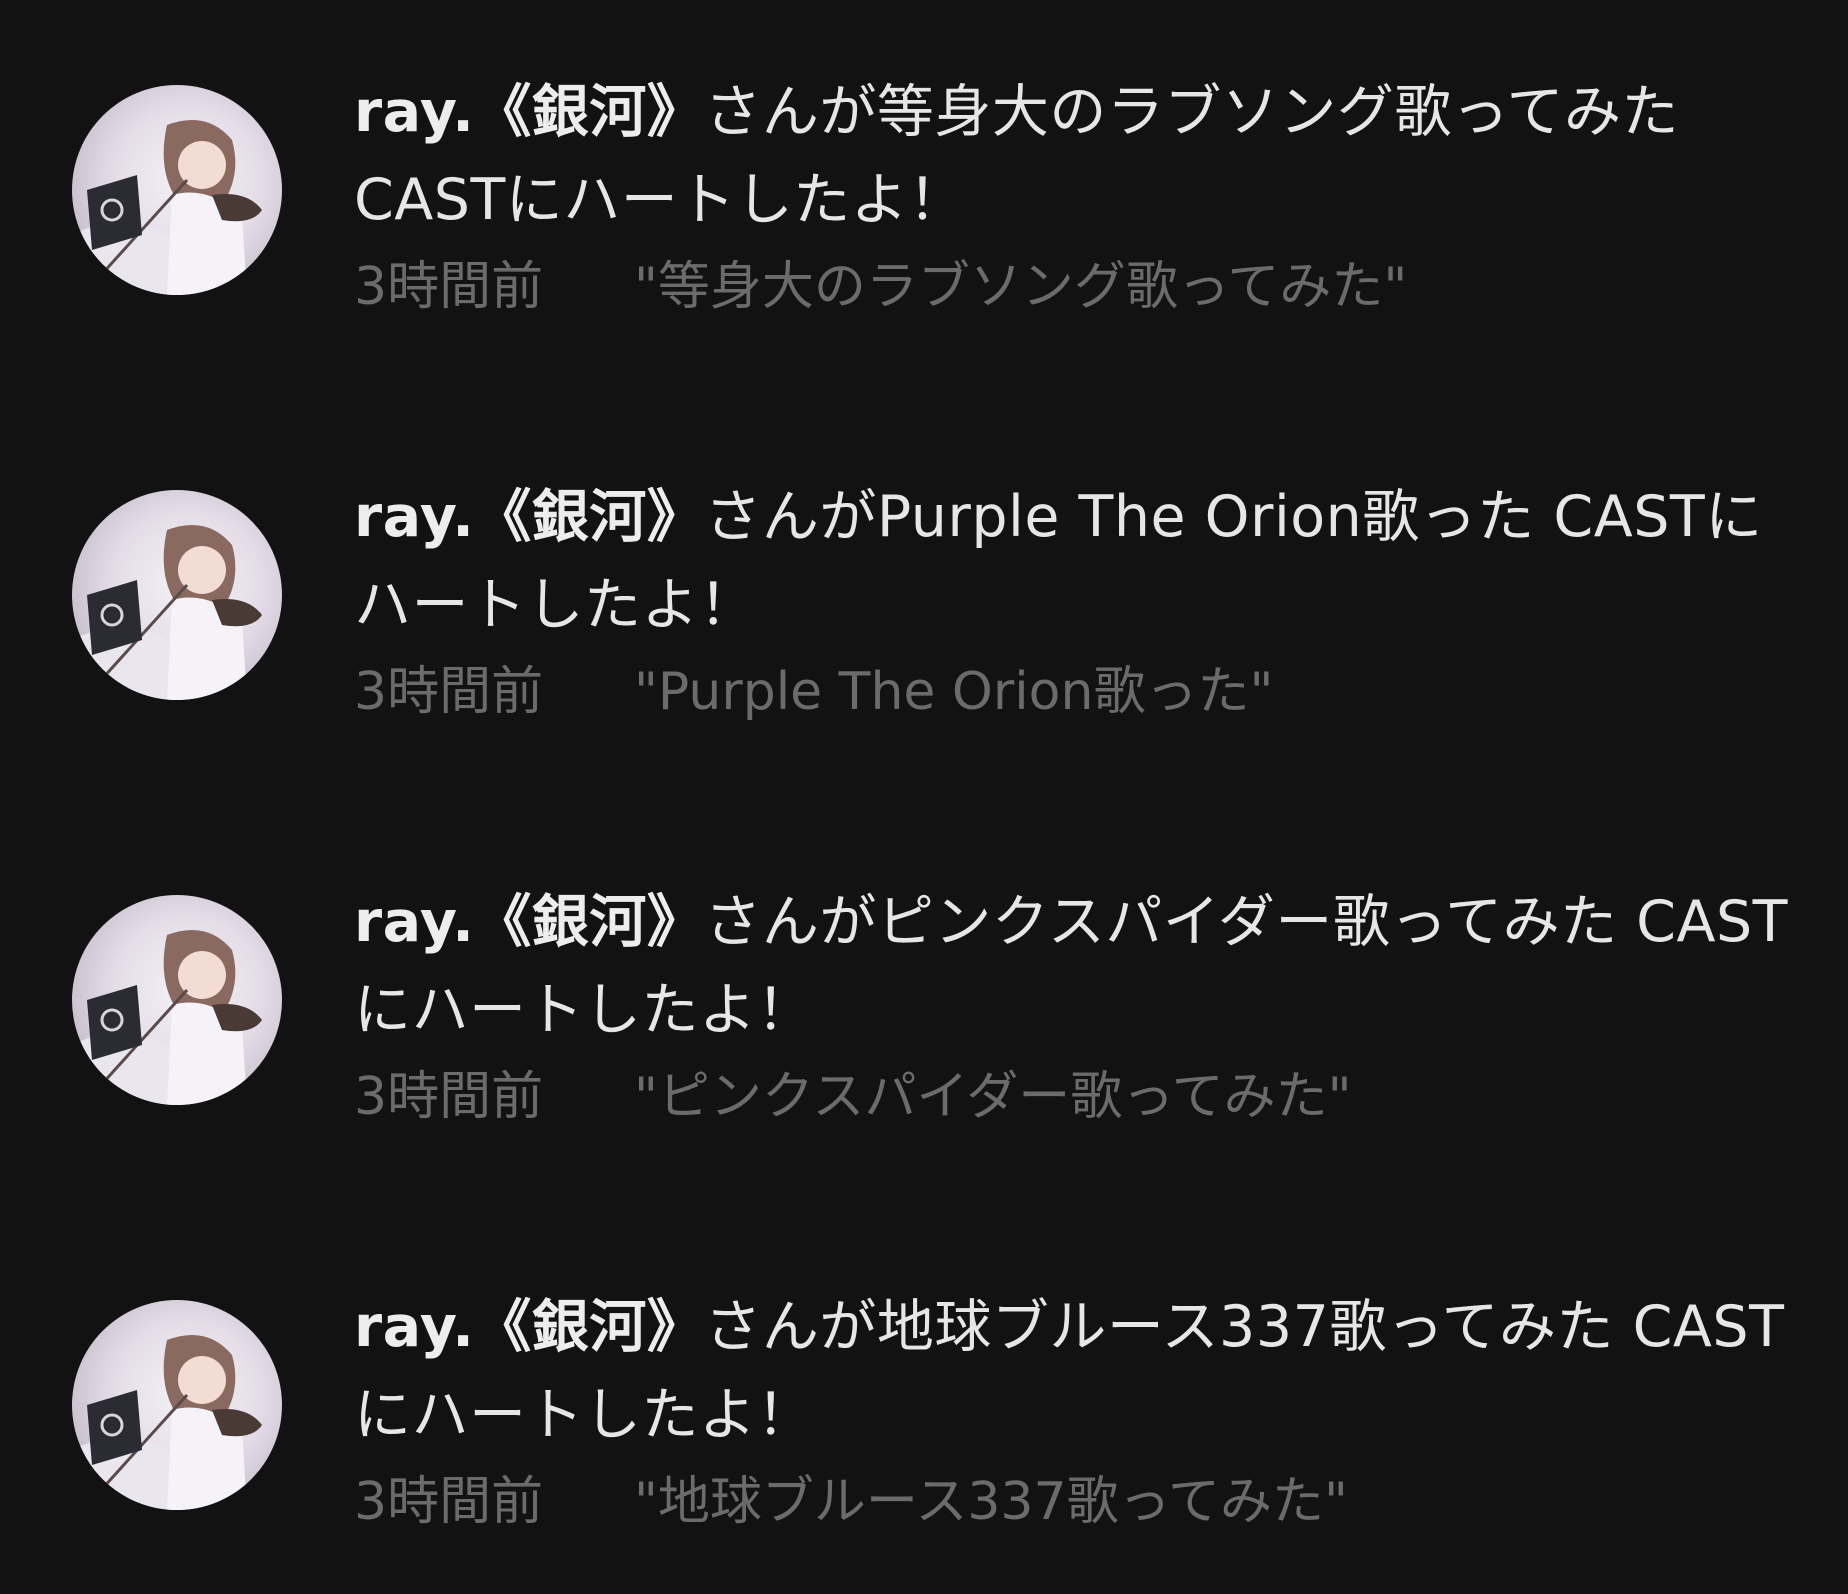 Image resolution: width=1848 pixels, height=1594 pixels. I want to click on notification-meta: 3時間前 "等身大のラブソング歌ってみた", so click(1074, 287).